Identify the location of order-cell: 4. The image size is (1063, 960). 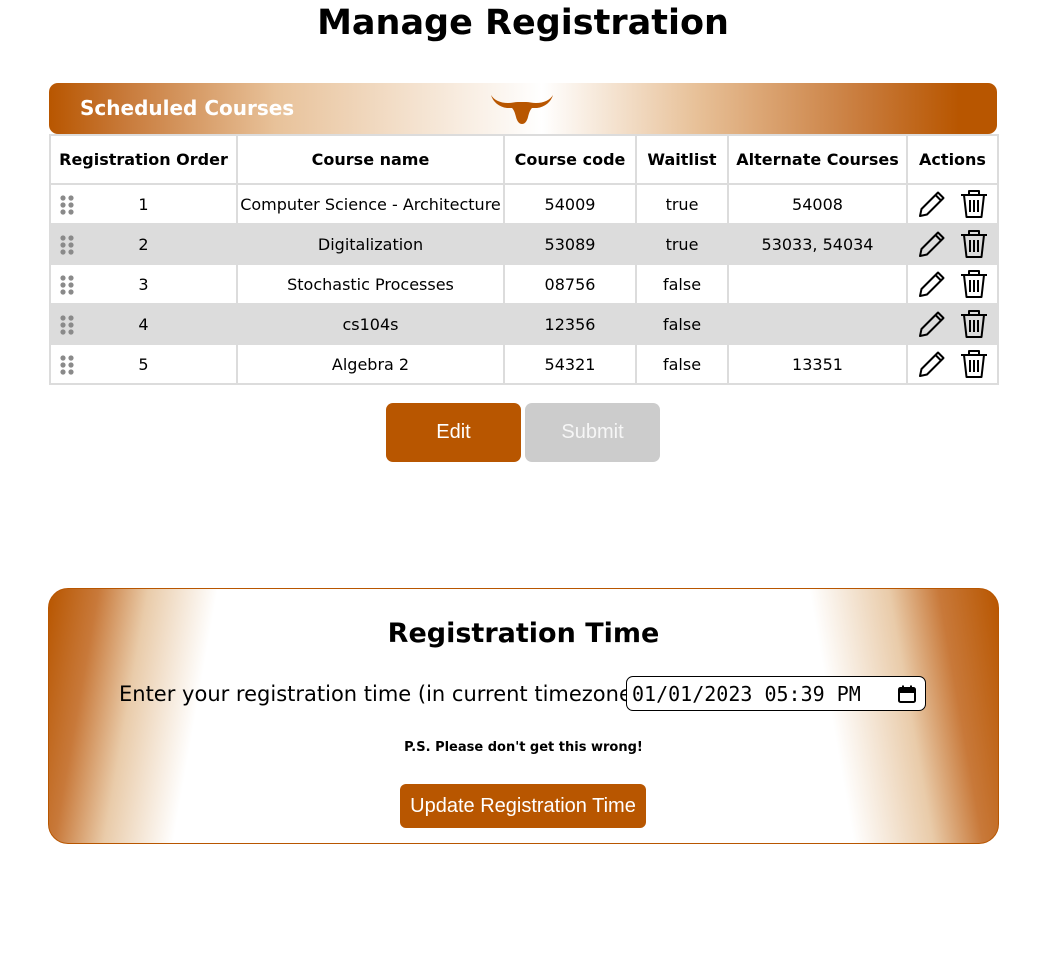
(143, 324).